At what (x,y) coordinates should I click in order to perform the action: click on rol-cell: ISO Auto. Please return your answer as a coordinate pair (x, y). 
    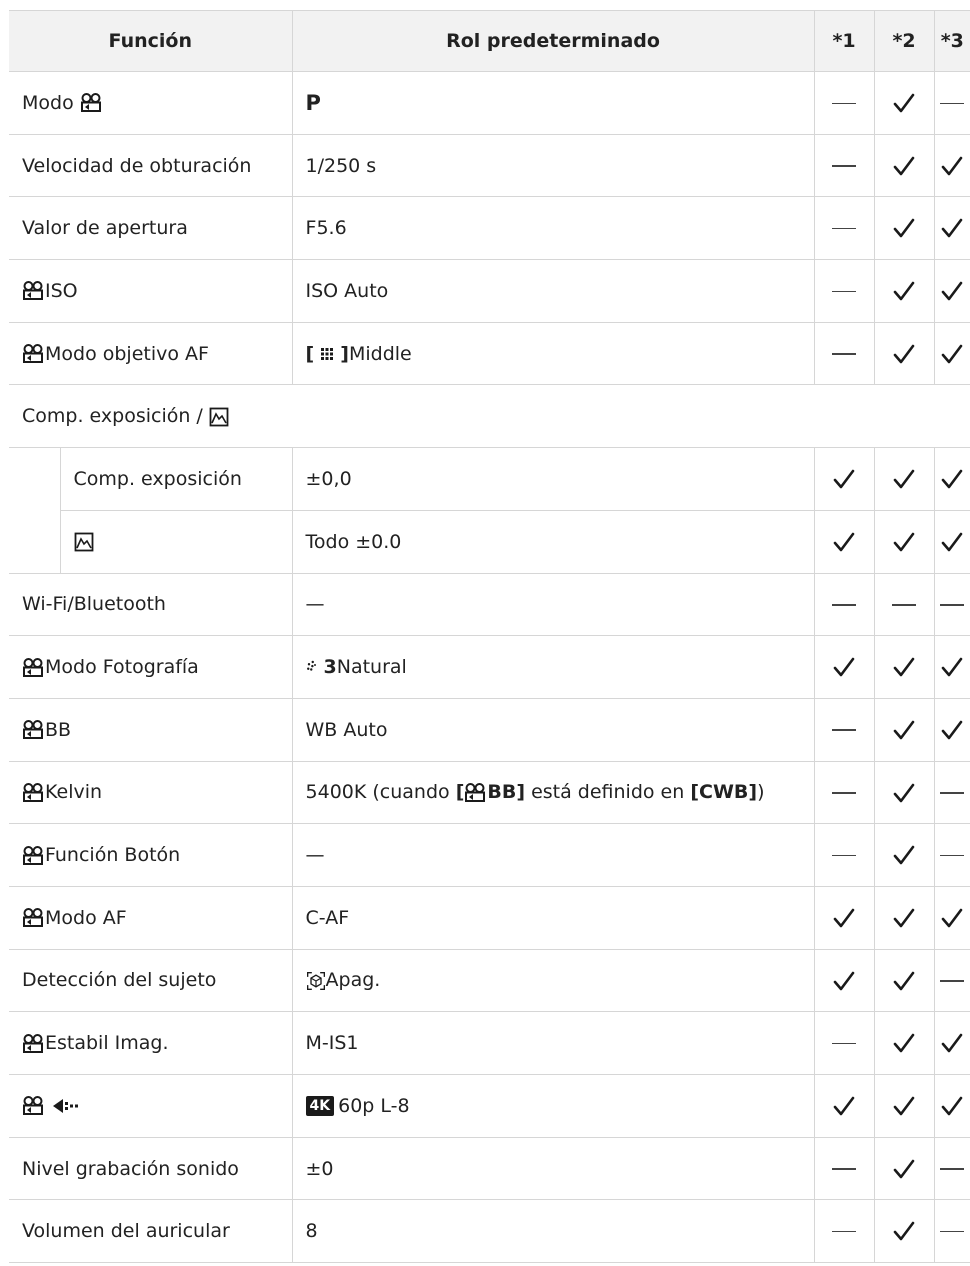
    Looking at the image, I should click on (553, 291).